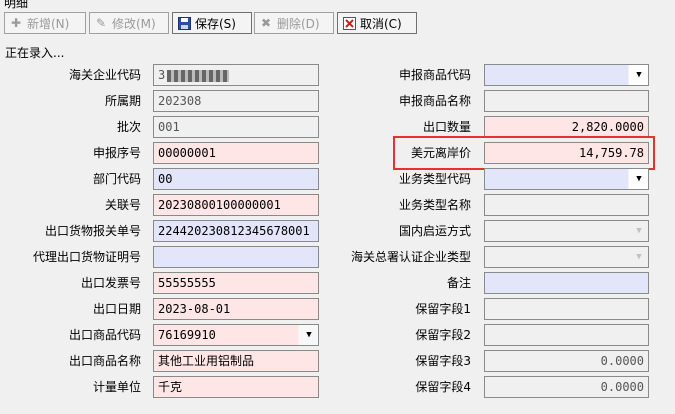 This screenshot has height=414, width=675. What do you see at coordinates (566, 309) in the screenshot?
I see `reserved-1-field` at bounding box center [566, 309].